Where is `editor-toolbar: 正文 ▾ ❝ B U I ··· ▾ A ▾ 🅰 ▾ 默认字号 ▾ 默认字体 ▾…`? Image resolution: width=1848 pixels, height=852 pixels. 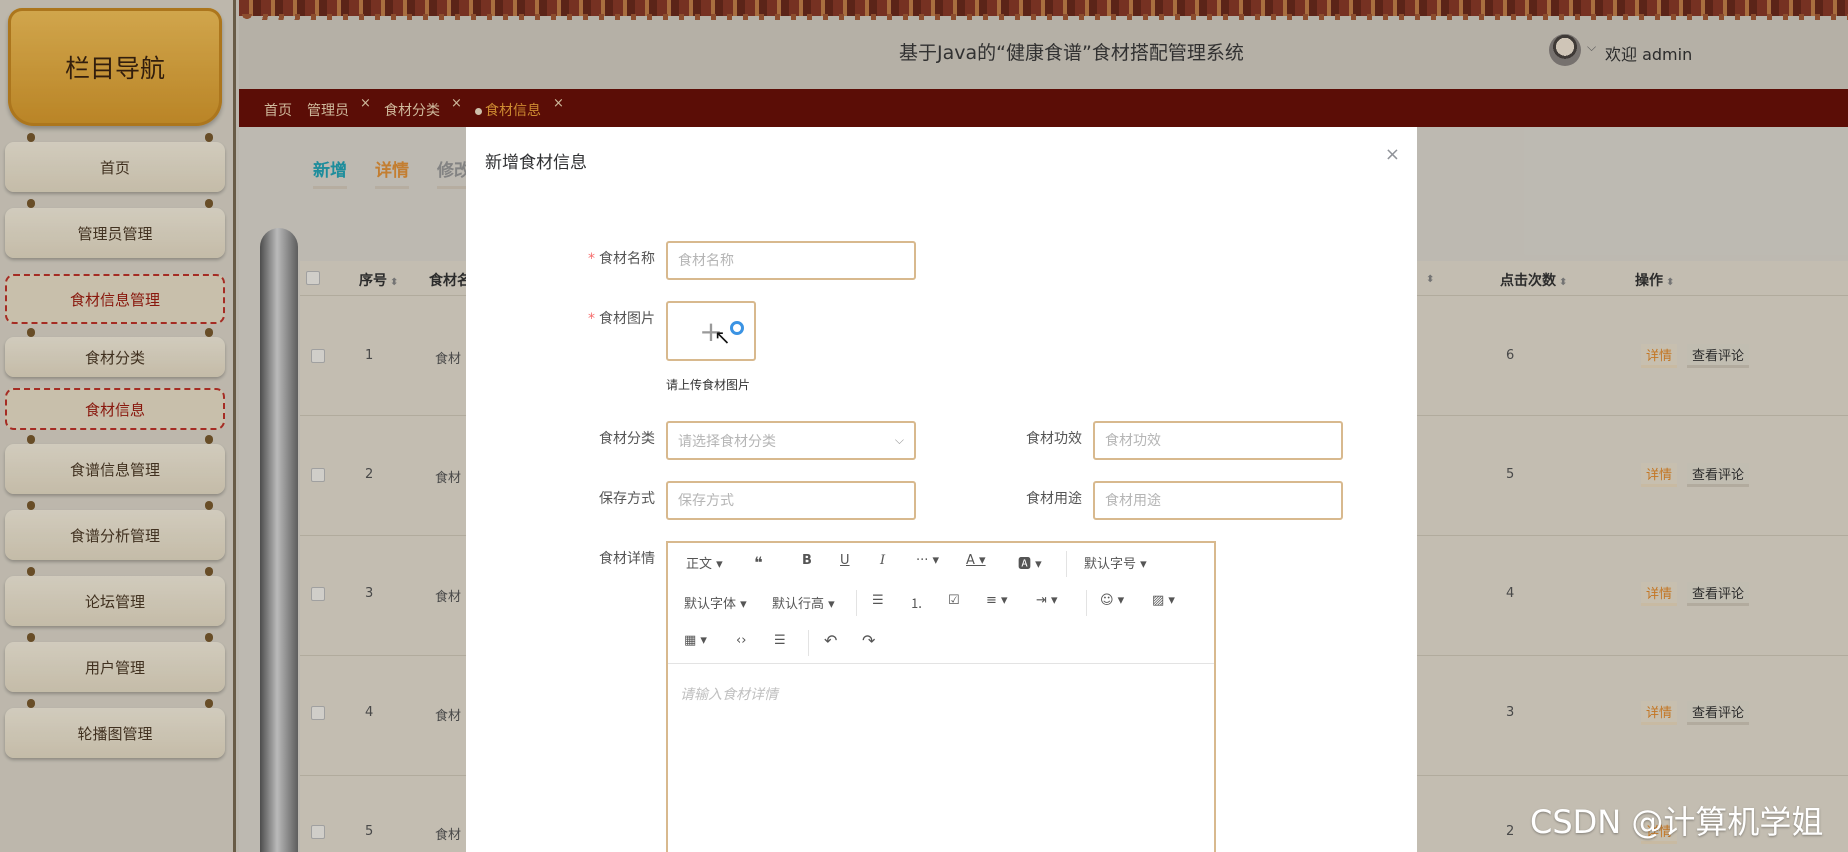 editor-toolbar: 正文 ▾ ❝ B U I ··· ▾ A ▾ 🅰 ▾ 默认字号 ▾ 默认字体 ▾… is located at coordinates (941, 603).